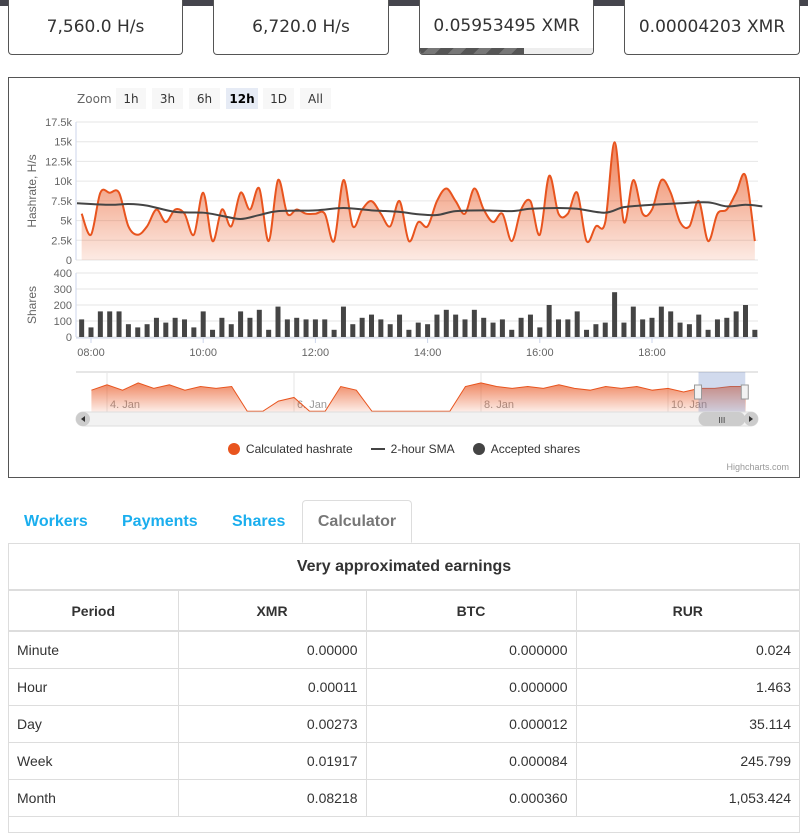 The image size is (808, 833). Describe the element at coordinates (687, 611) in the screenshot. I see `header-rur: RUR` at that location.